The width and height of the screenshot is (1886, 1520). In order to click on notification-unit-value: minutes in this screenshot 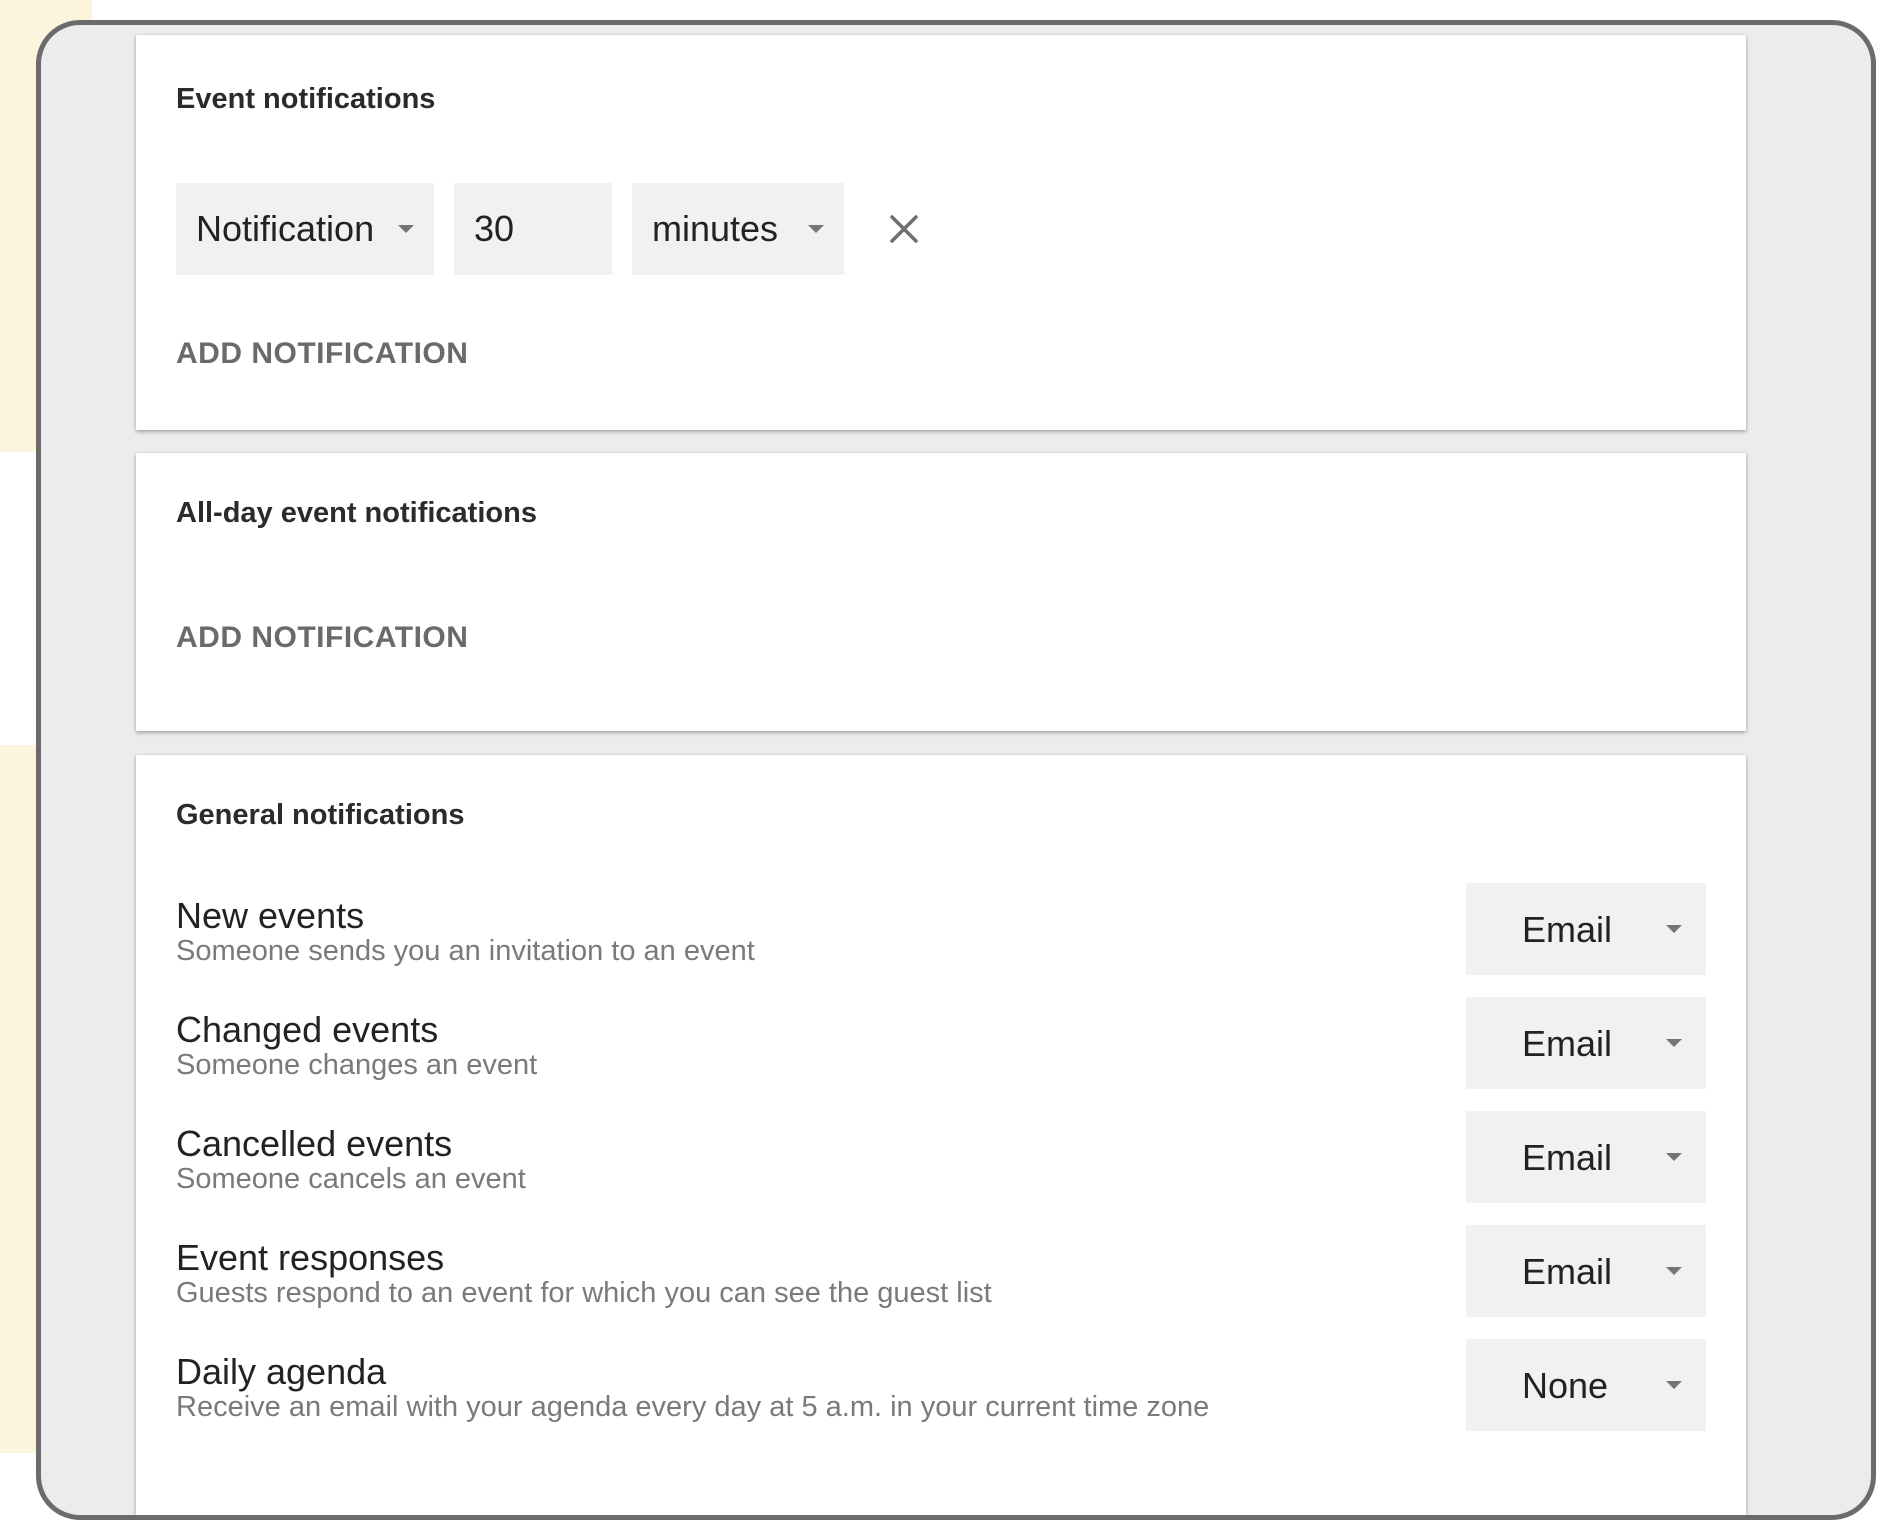, I will do `click(715, 228)`.